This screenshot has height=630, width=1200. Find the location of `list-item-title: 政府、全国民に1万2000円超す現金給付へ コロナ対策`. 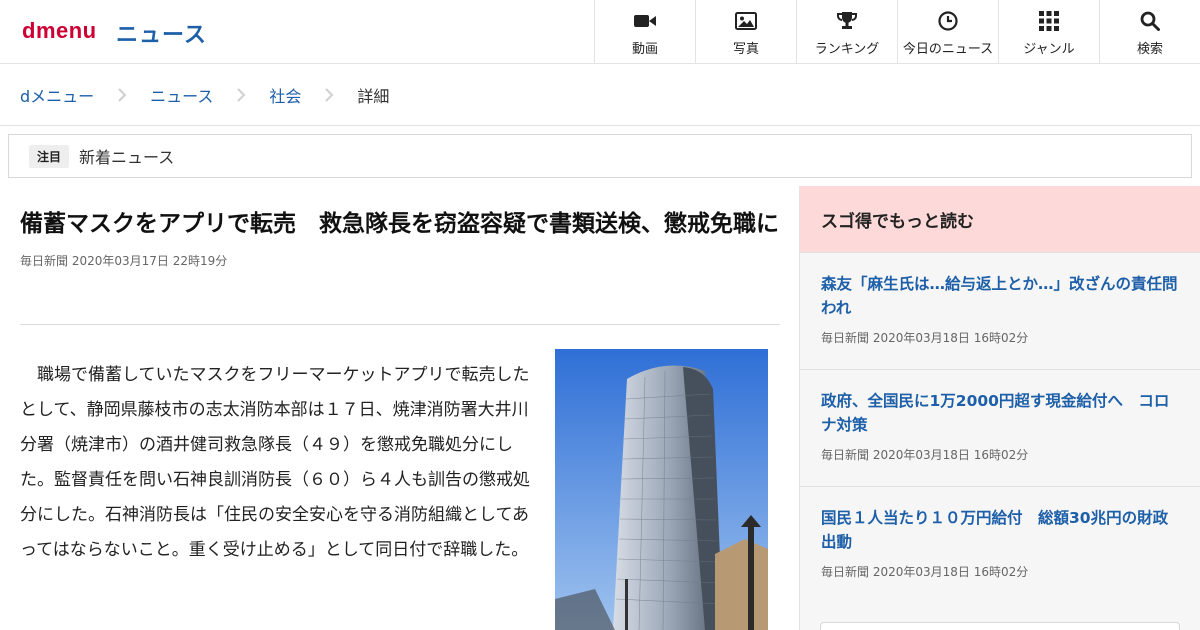

list-item-title: 政府、全国民に1万2000円超す現金給付へ コロナ対策 is located at coordinates (1000, 413).